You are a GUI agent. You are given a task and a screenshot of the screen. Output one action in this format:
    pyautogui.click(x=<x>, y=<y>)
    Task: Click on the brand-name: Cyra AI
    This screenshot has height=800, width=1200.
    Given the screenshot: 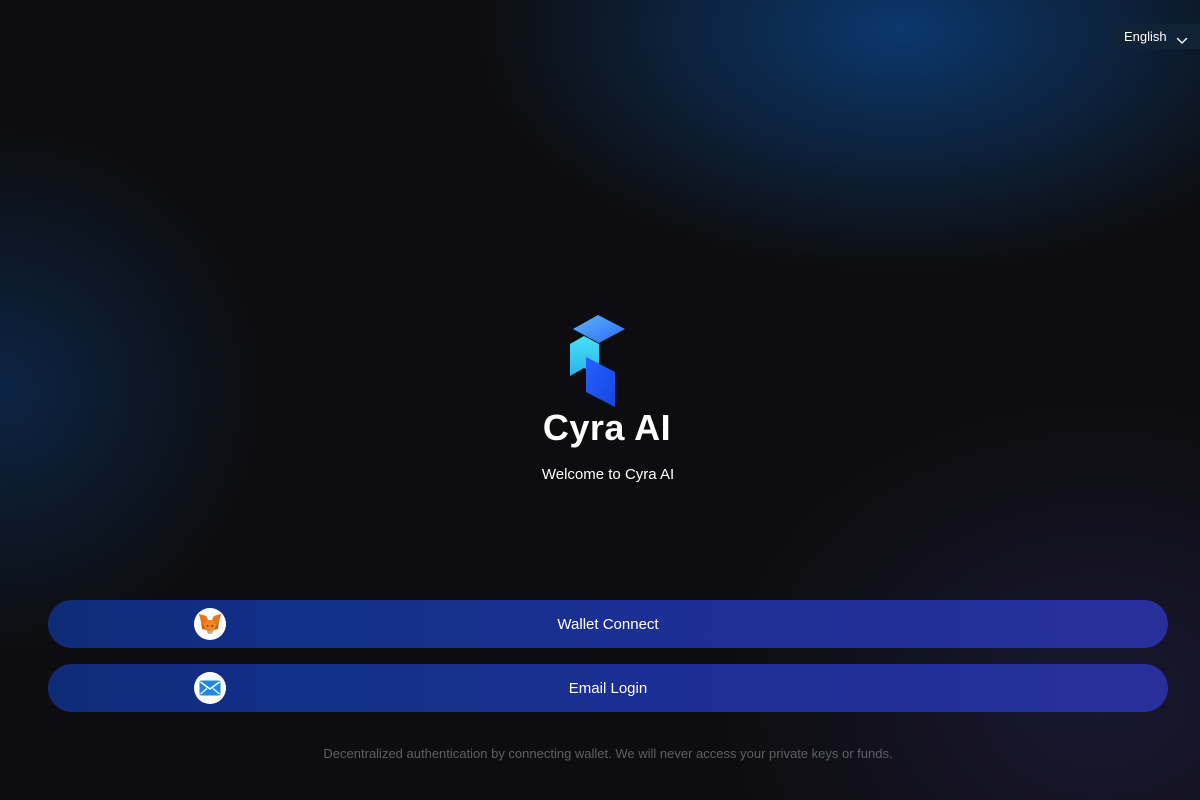 What is the action you would take?
    pyautogui.click(x=607, y=427)
    